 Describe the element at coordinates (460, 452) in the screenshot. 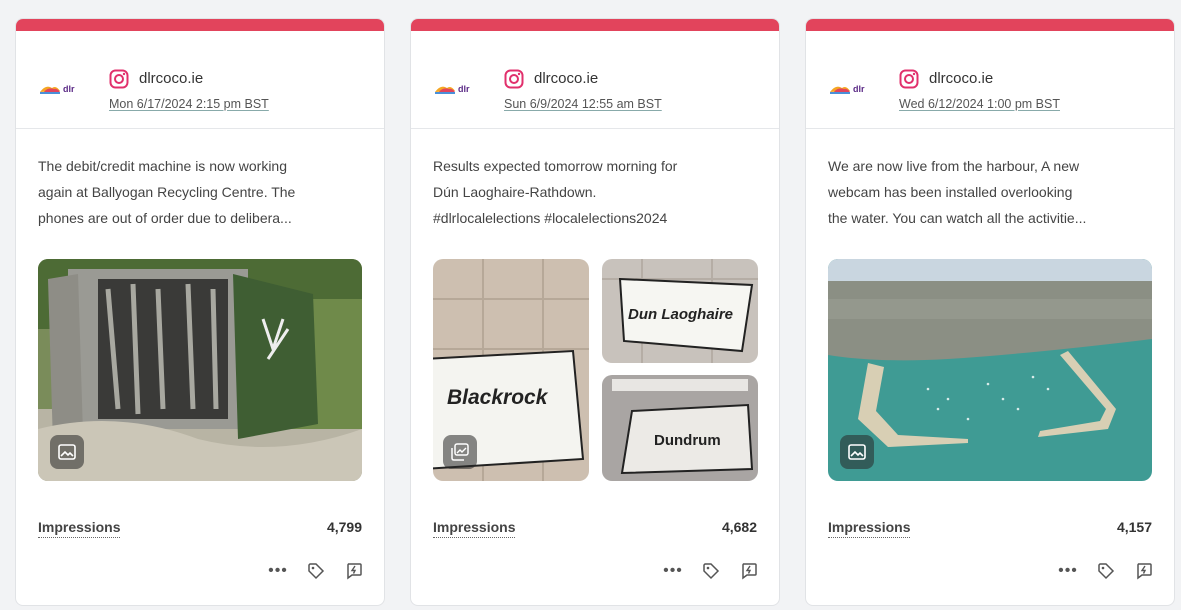

I see `gallery-icon` at that location.